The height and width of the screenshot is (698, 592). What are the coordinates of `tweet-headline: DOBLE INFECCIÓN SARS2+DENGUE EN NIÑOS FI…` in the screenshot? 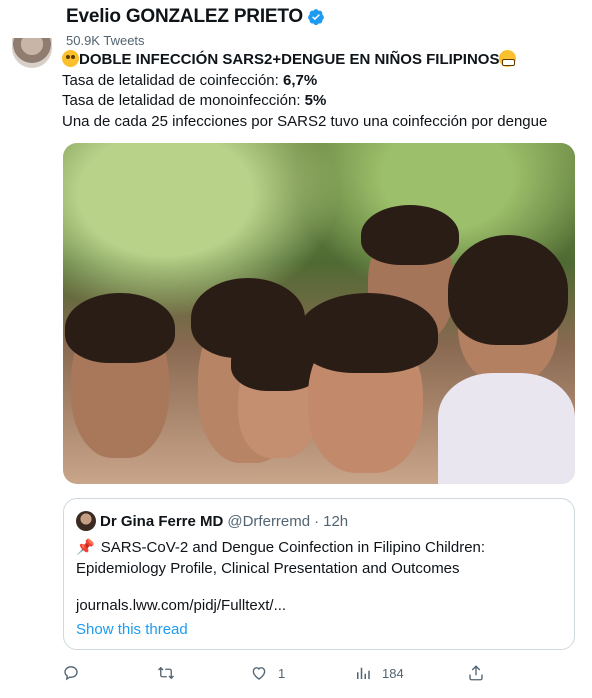 It's located at (289, 59).